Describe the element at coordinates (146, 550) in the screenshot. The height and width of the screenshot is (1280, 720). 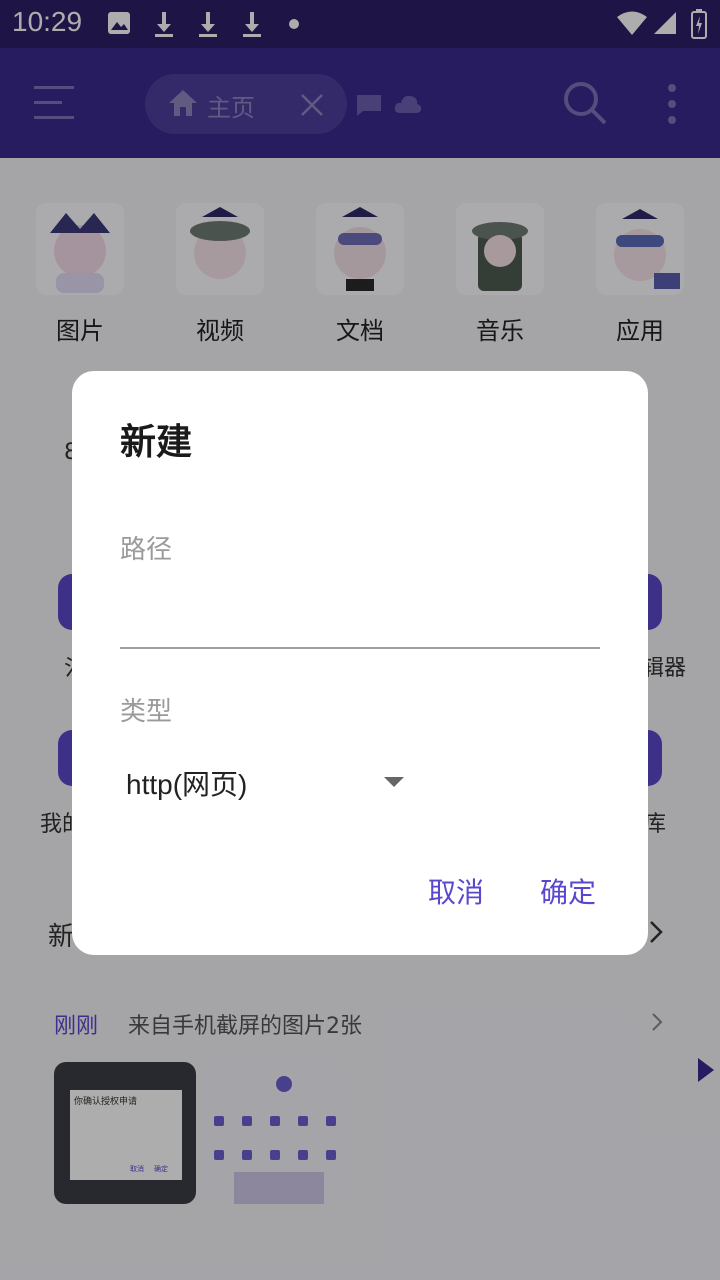
I see `path-label: 路径` at that location.